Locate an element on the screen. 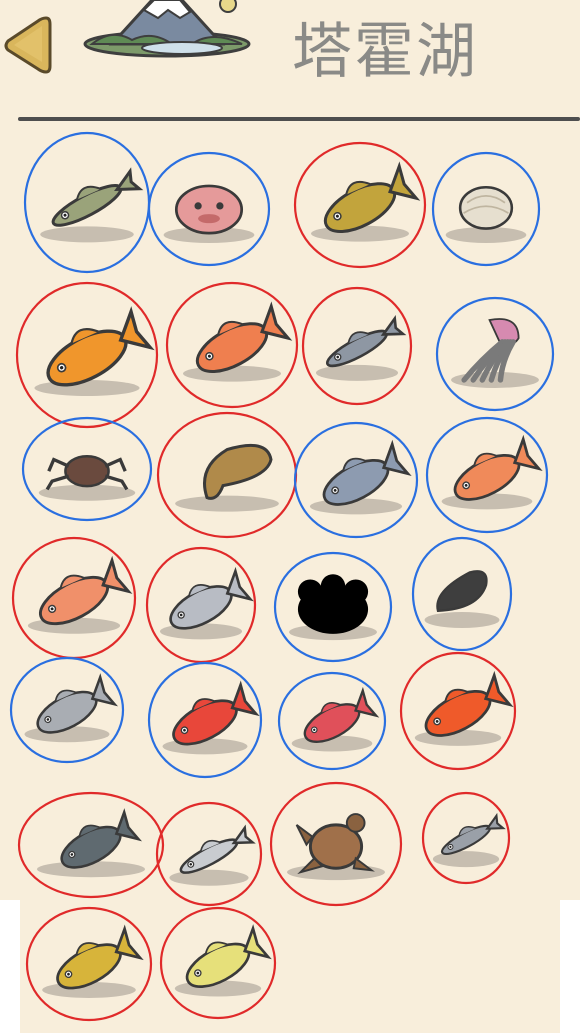  silver-fish-icon is located at coordinates (201, 605).